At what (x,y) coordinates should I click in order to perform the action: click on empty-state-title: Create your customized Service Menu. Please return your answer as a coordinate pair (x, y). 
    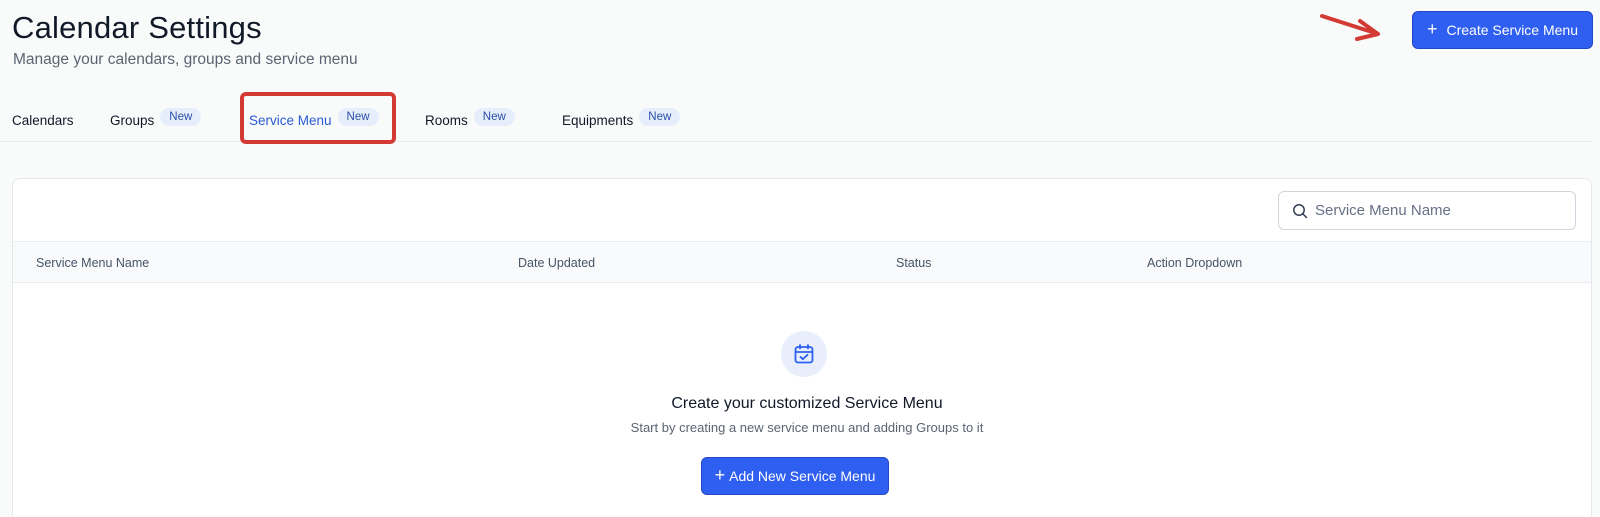
    Looking at the image, I should click on (807, 403).